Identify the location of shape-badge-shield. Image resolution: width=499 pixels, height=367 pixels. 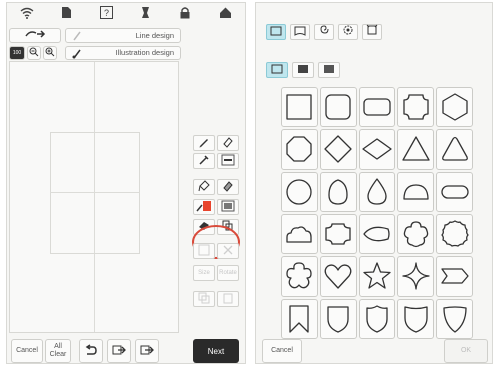
(416, 318).